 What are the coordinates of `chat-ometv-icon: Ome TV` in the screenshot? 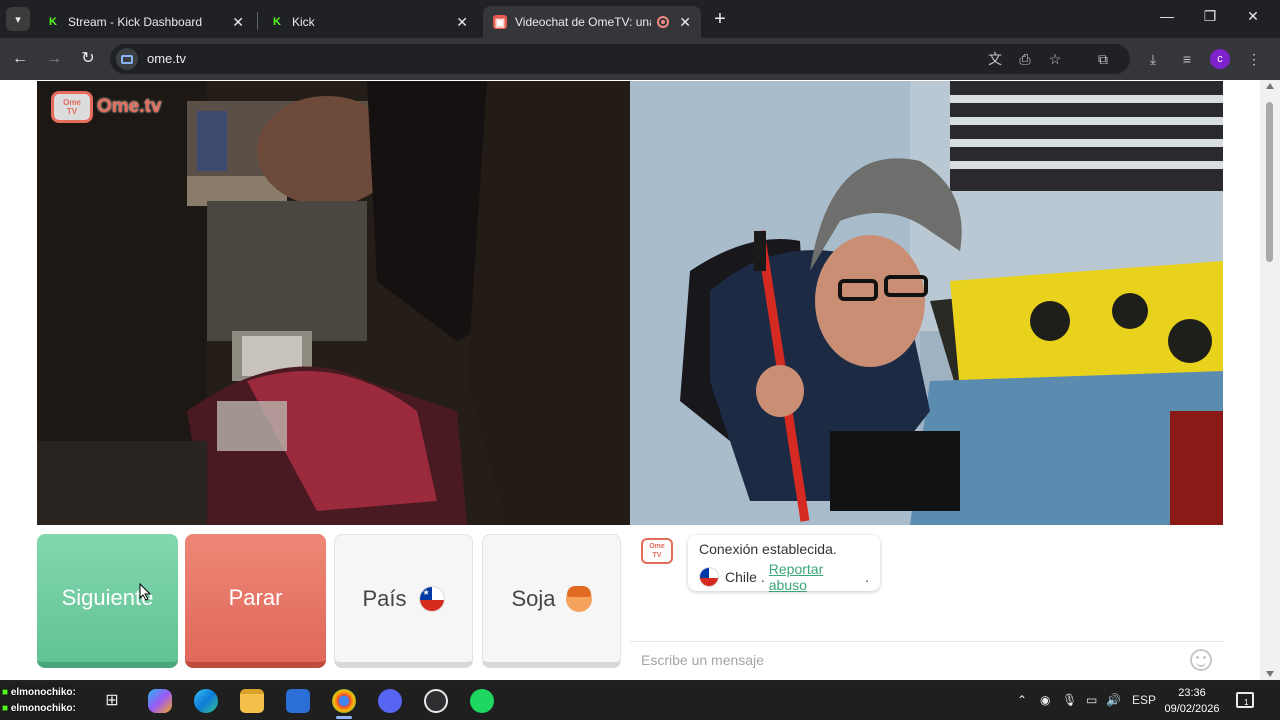 It's located at (657, 551).